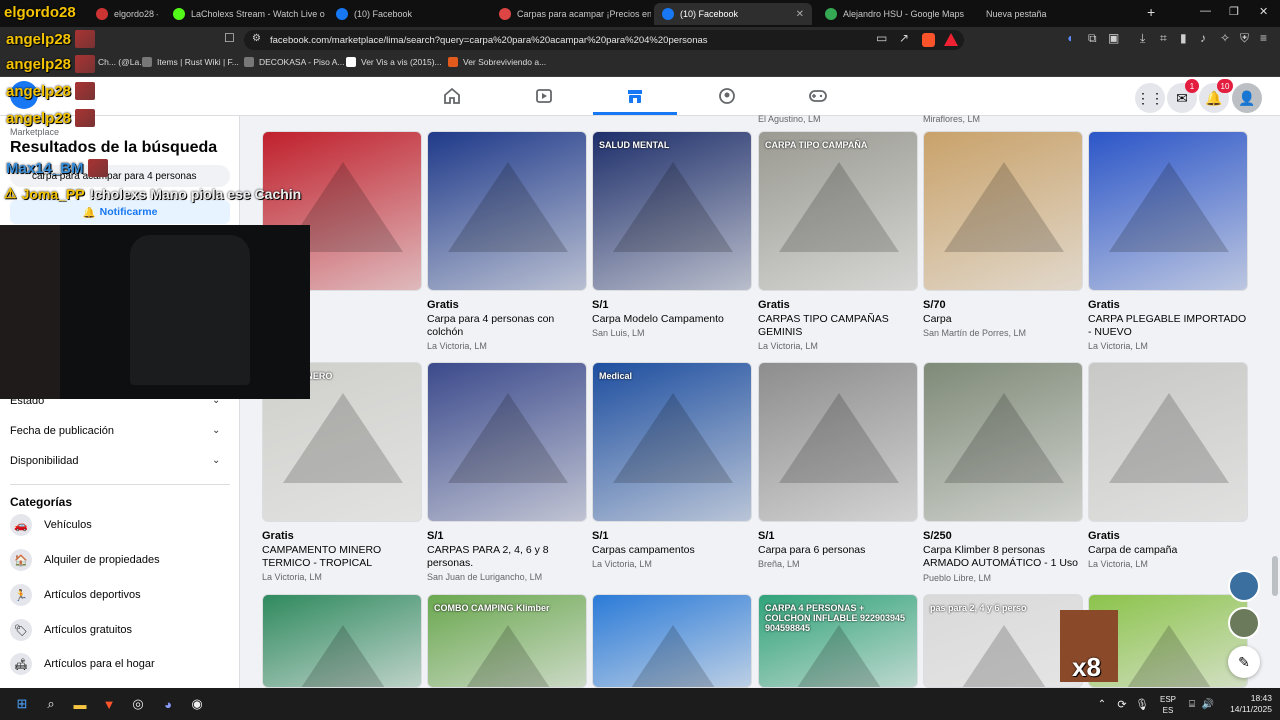 This screenshot has width=1280, height=720. Describe the element at coordinates (1113, 38) in the screenshot. I see `wallet-icon: ▣` at that location.